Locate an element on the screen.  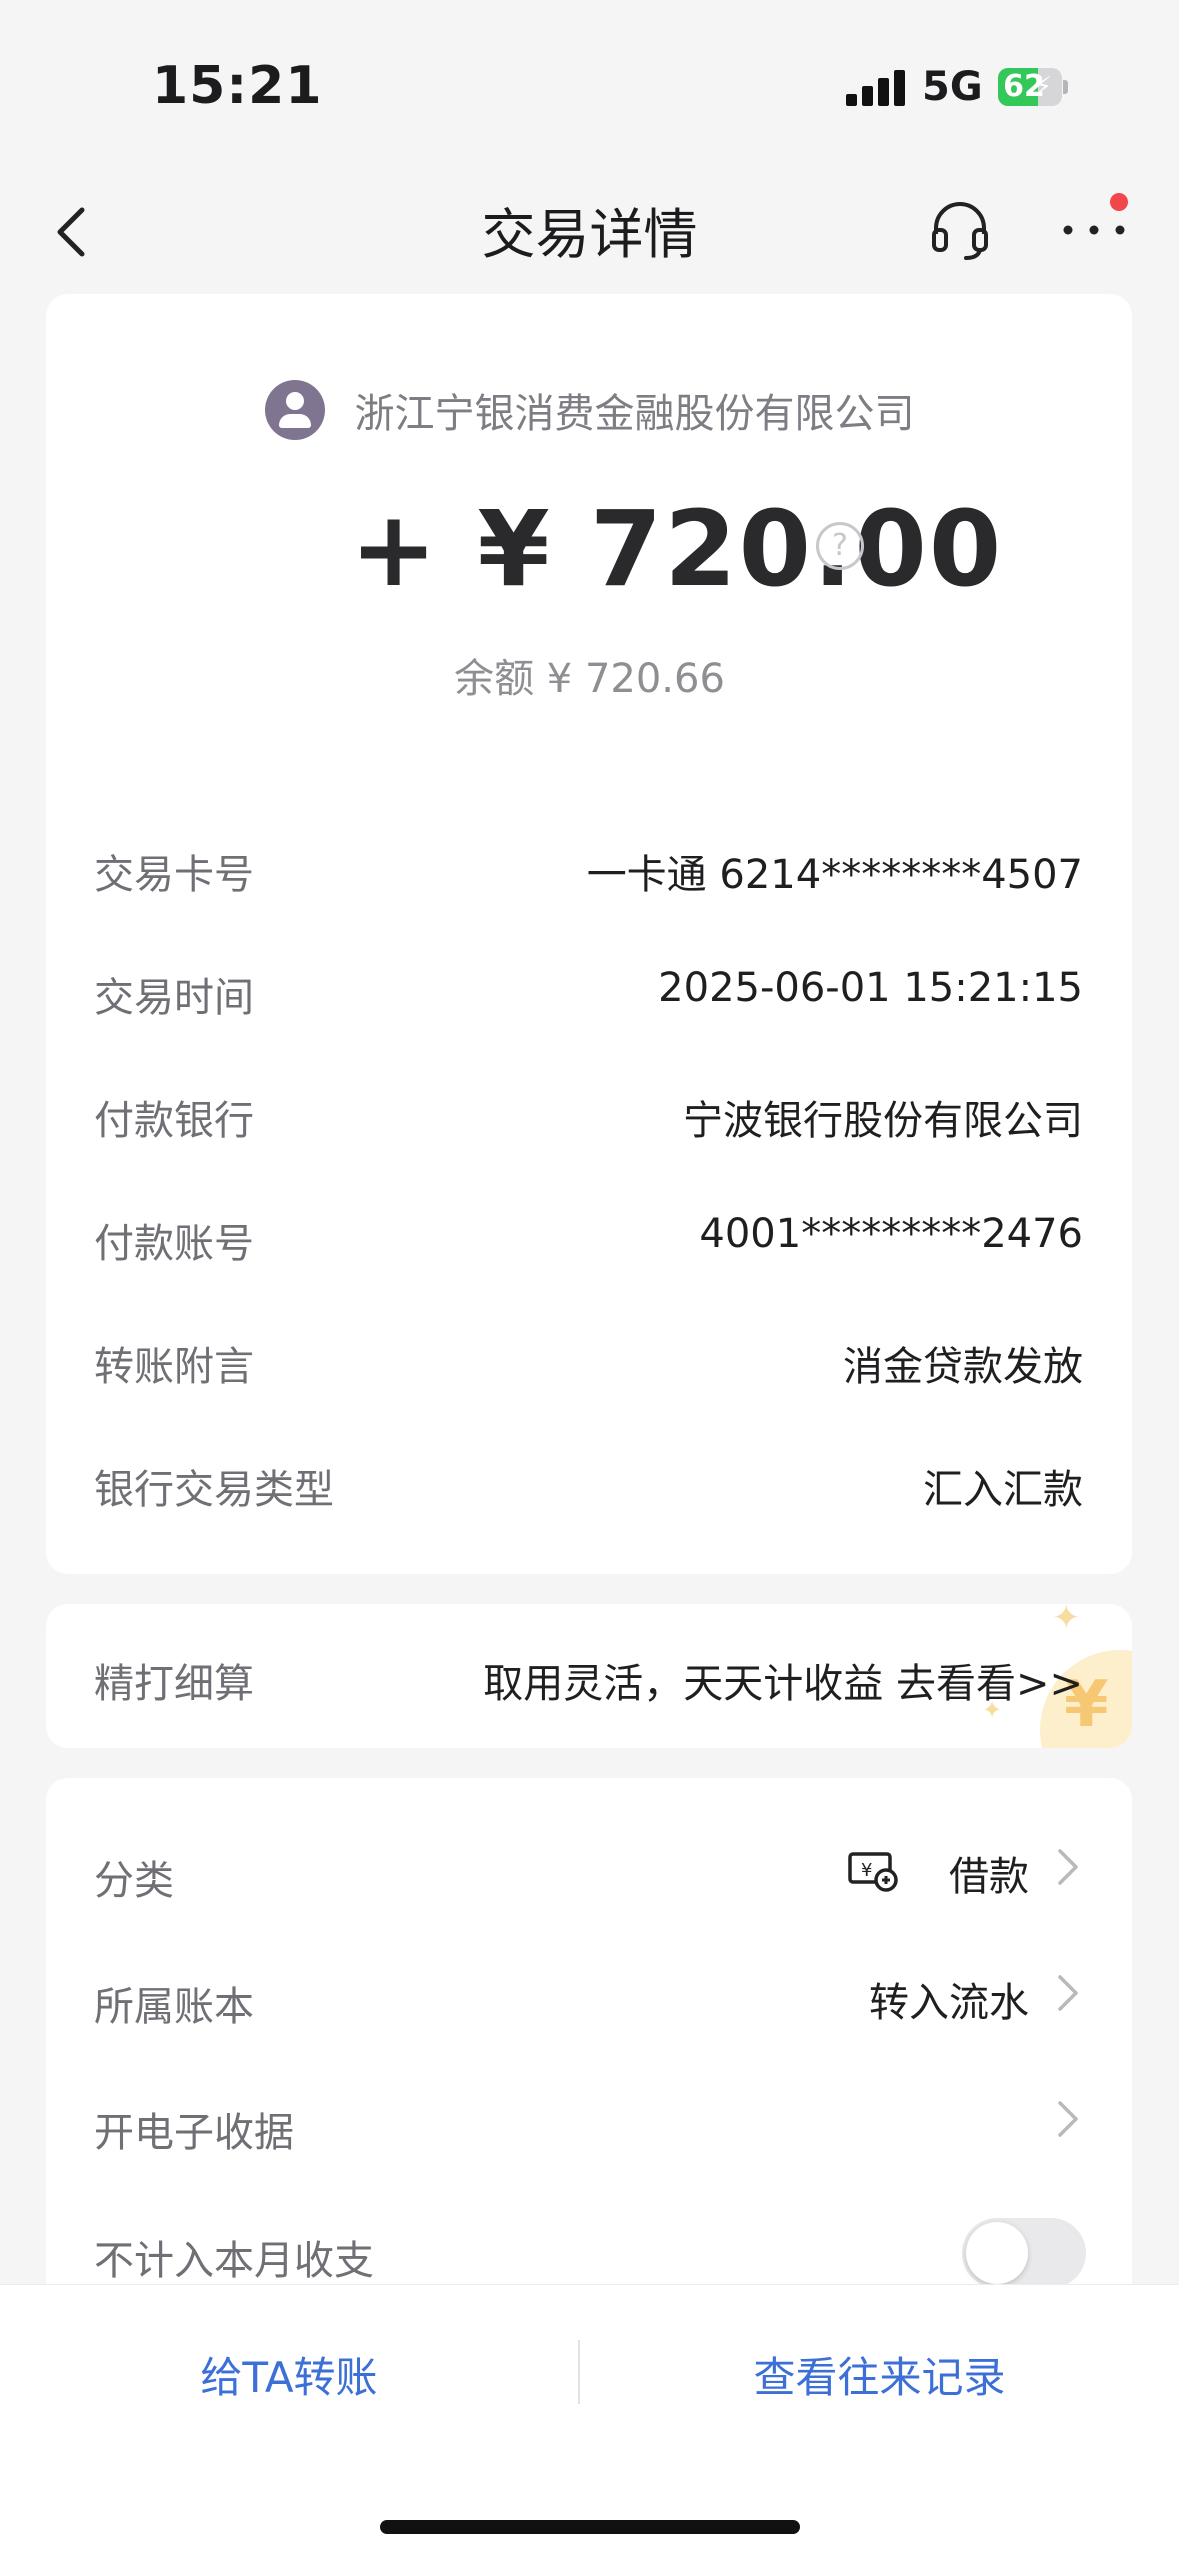
loan-icon: ¥ is located at coordinates (873, 1872).